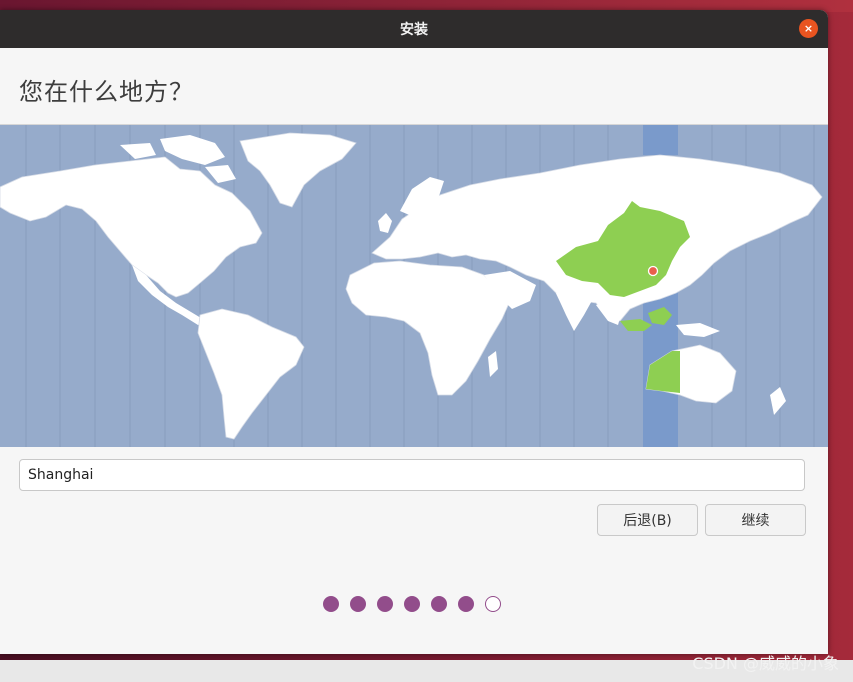 The image size is (853, 682). Describe the element at coordinates (493, 604) in the screenshot. I see `progress-dot-current` at that location.